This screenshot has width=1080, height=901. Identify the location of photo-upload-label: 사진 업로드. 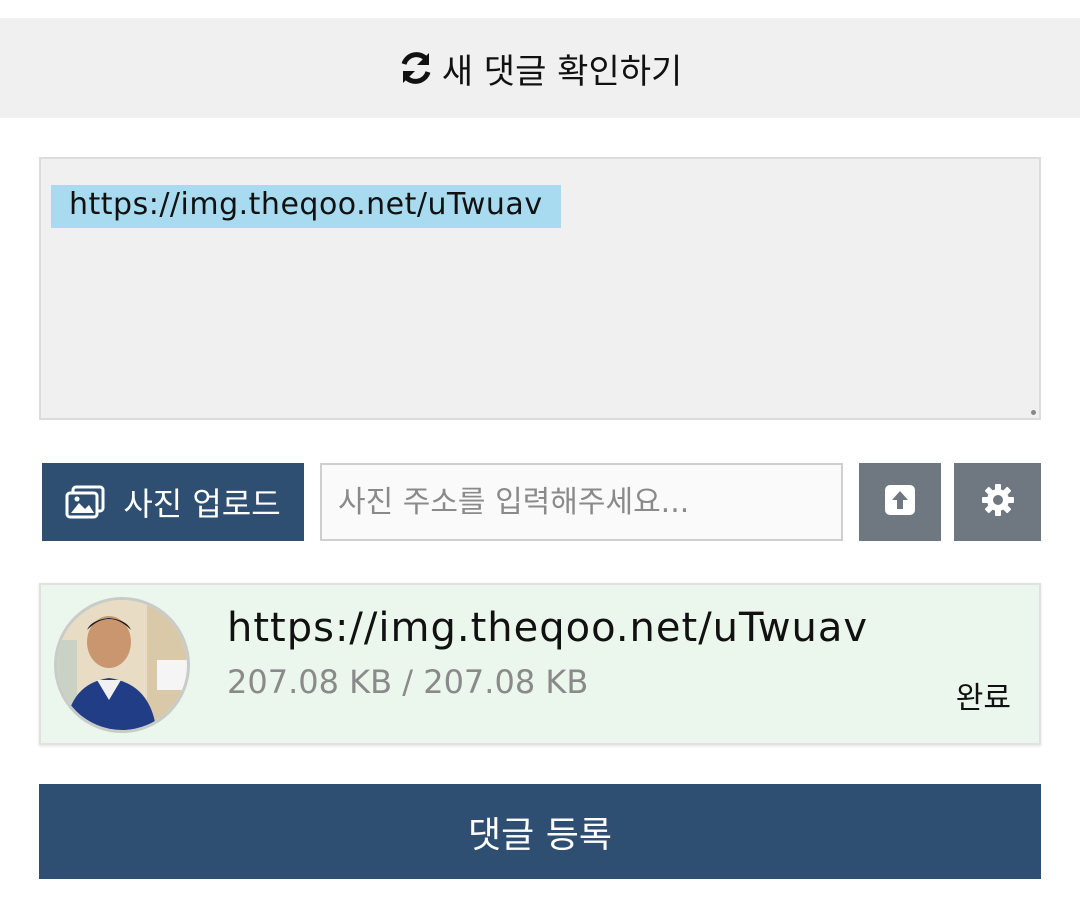
(202, 504).